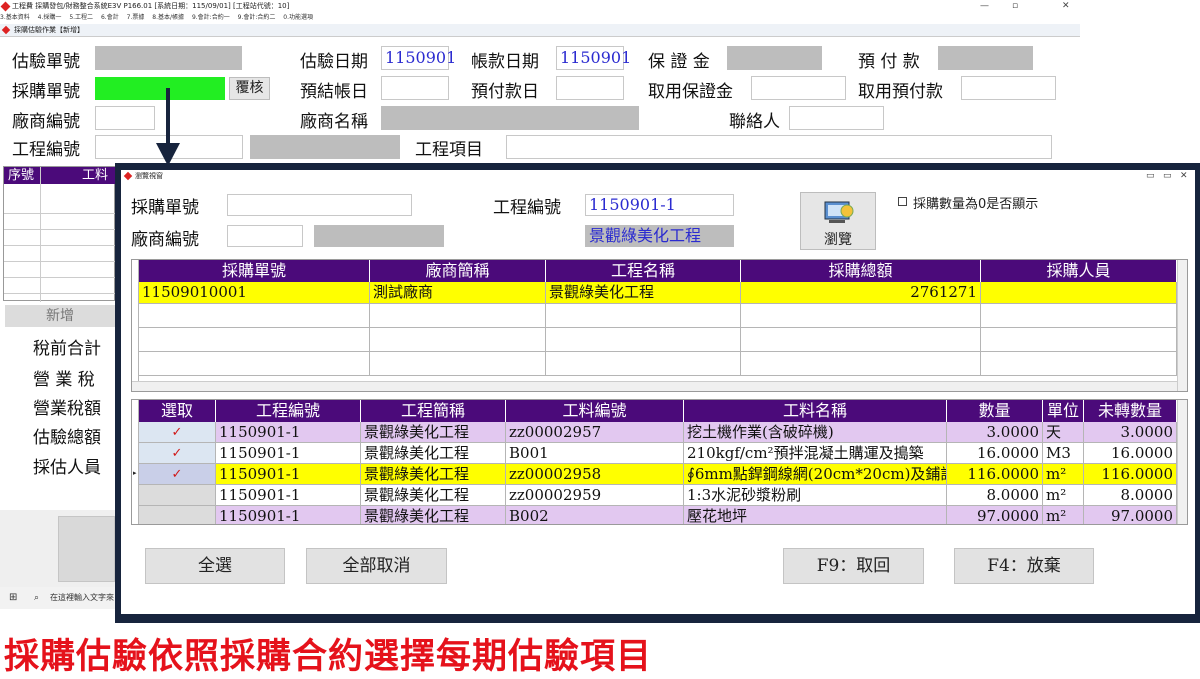 This screenshot has width=1200, height=679. Describe the element at coordinates (1167, 176) in the screenshot. I see `dialog-restore-icon: ▭` at that location.